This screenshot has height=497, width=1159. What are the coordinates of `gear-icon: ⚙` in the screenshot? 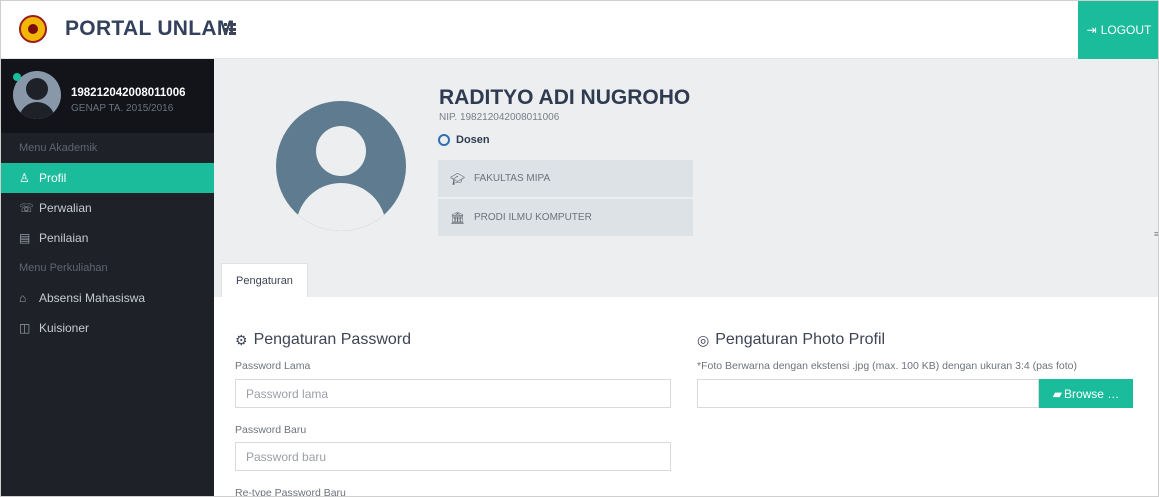 It's located at (241, 339).